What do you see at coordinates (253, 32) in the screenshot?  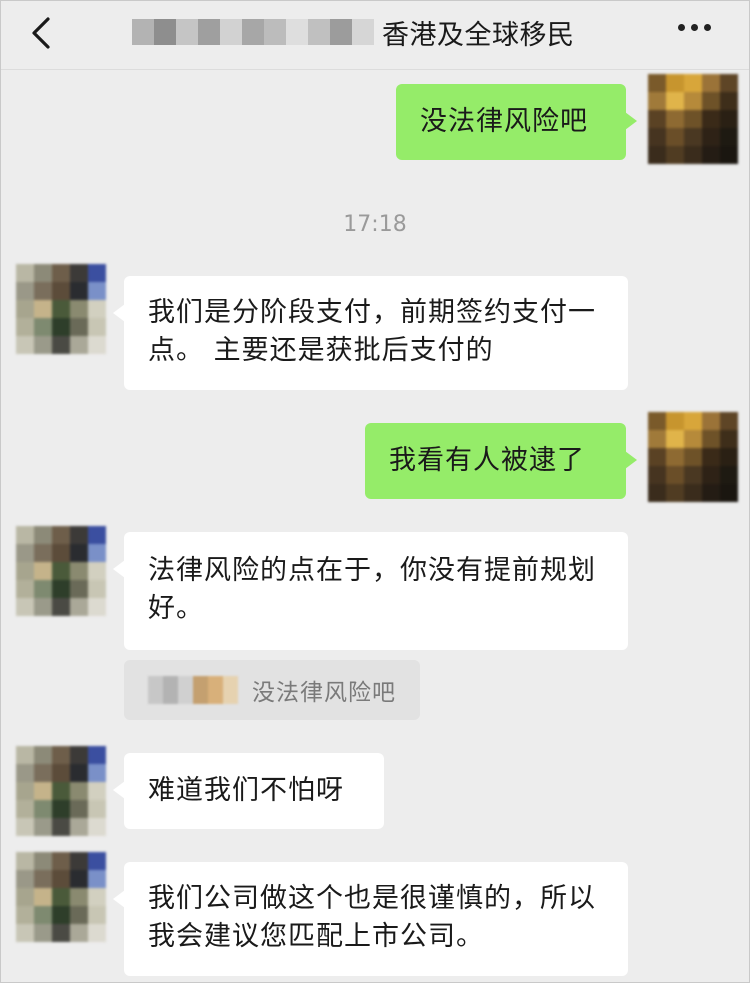 I see `blurred-name` at bounding box center [253, 32].